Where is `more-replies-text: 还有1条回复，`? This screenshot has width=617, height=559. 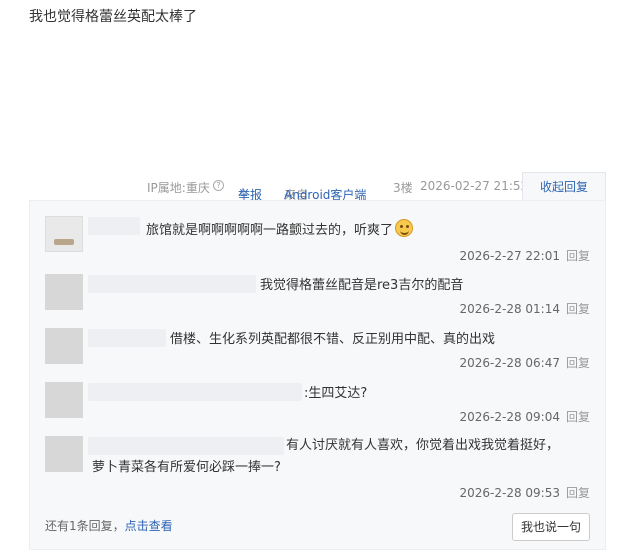
more-replies-text: 还有1条回复， is located at coordinates (85, 526).